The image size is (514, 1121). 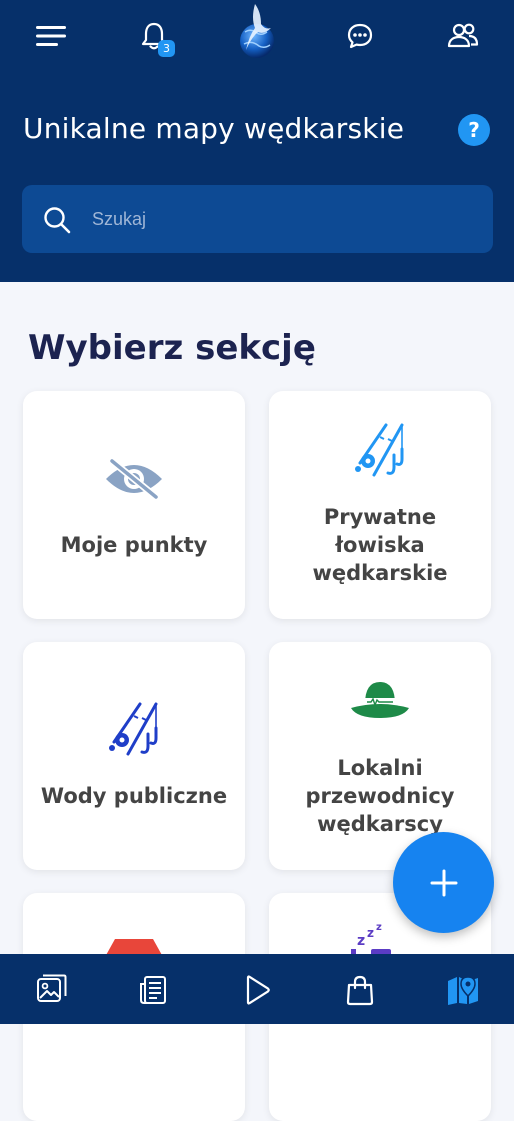 I want to click on card-wody-publiczne: Wody publiczne, so click(x=134, y=756).